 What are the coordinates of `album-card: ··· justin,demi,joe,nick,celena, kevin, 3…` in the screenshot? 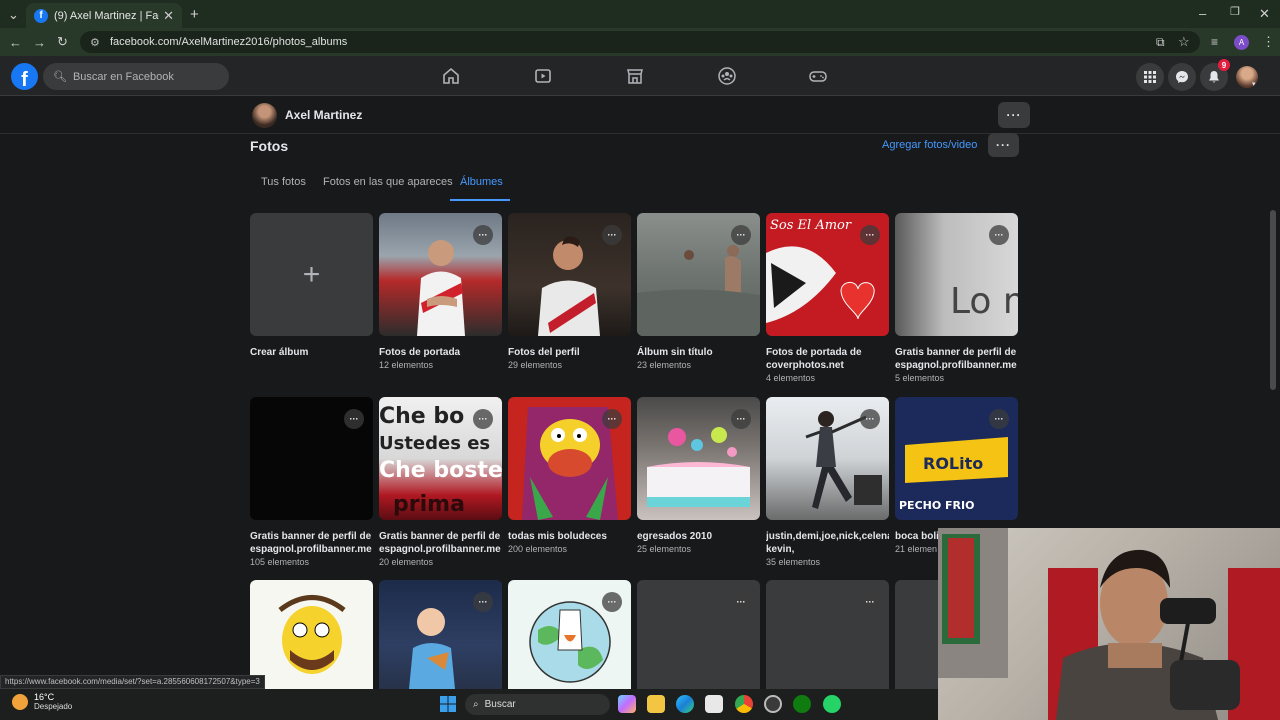 It's located at (827, 482).